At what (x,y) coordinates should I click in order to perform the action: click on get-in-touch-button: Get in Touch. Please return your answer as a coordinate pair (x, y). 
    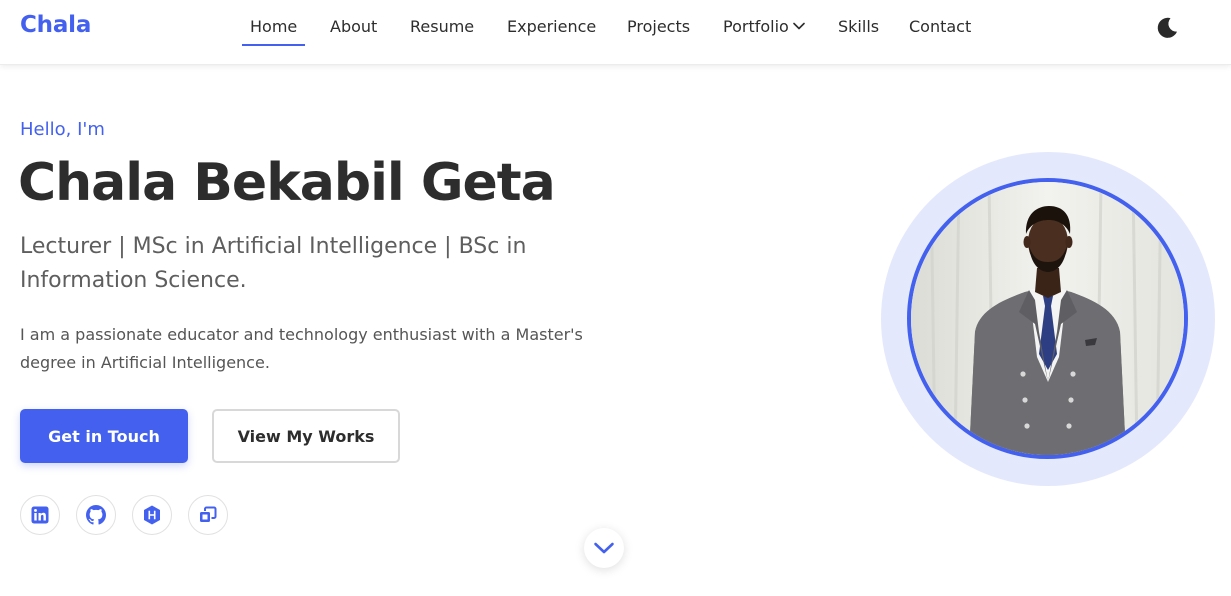
    Looking at the image, I should click on (104, 436).